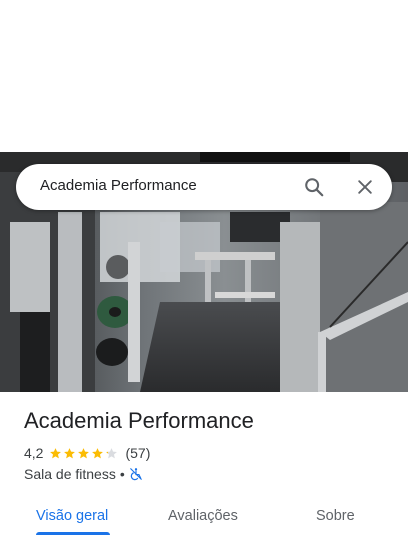  I want to click on star-rating, so click(84, 453).